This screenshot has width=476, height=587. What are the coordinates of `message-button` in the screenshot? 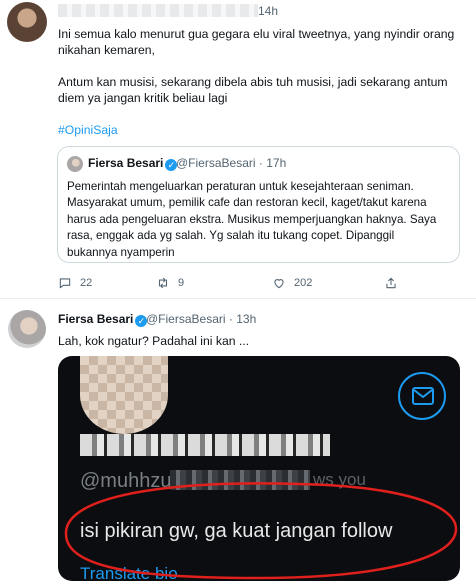 It's located at (422, 396).